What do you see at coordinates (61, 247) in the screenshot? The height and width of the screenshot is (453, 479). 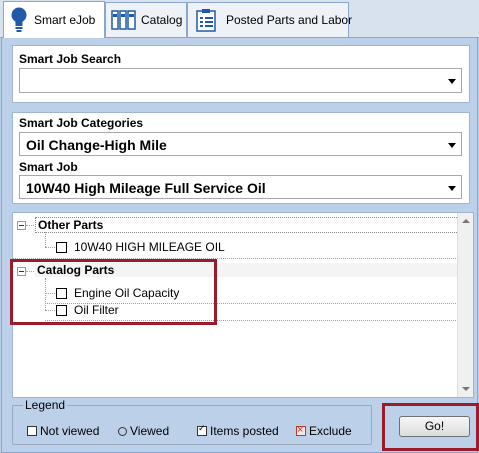 I see `checkbox` at bounding box center [61, 247].